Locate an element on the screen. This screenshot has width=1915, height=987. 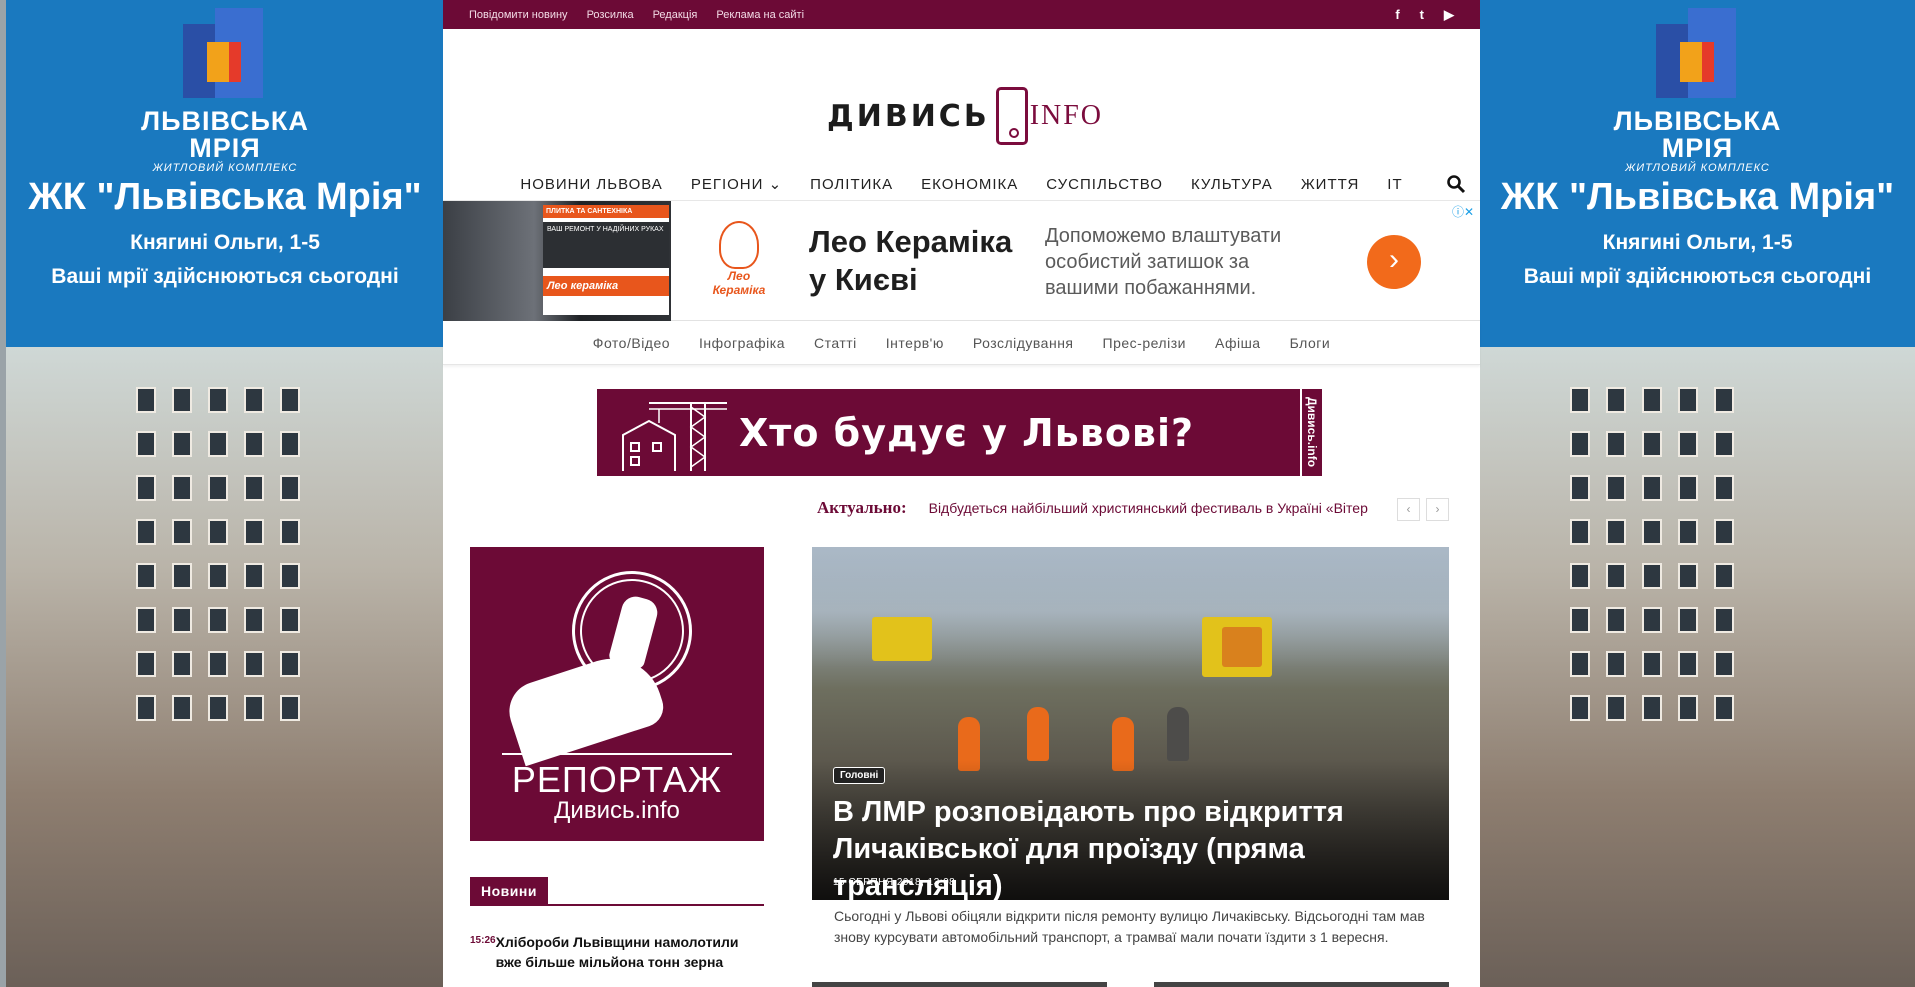
nav-item-lviv-news: НОВИНИ ЛЬВОВА is located at coordinates (591, 184).